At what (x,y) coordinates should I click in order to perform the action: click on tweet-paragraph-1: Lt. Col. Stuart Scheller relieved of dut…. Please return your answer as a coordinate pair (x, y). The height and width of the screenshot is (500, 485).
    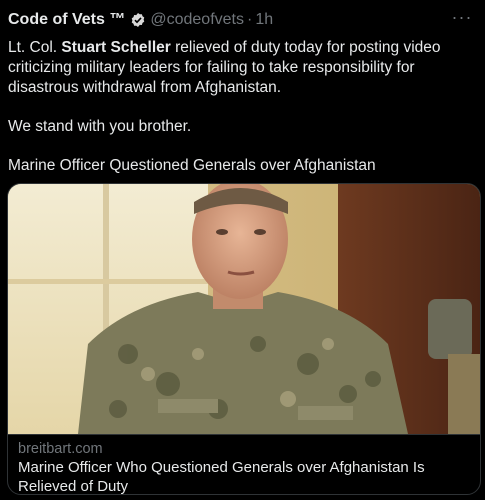
    Looking at the image, I should click on (239, 68).